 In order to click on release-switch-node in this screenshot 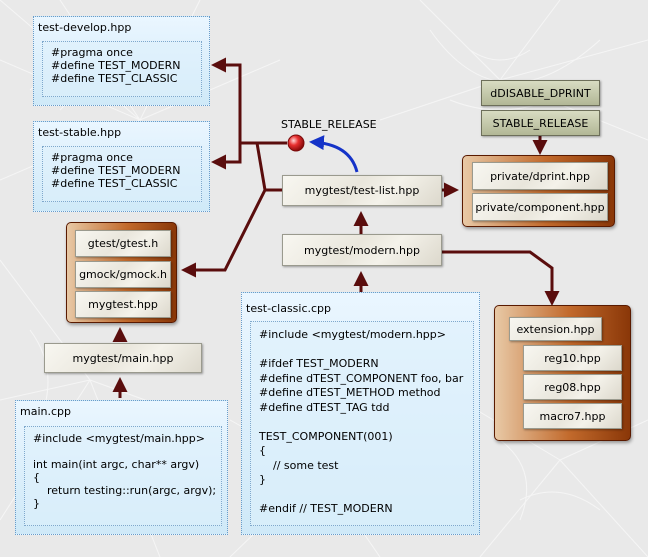, I will do `click(296, 143)`.